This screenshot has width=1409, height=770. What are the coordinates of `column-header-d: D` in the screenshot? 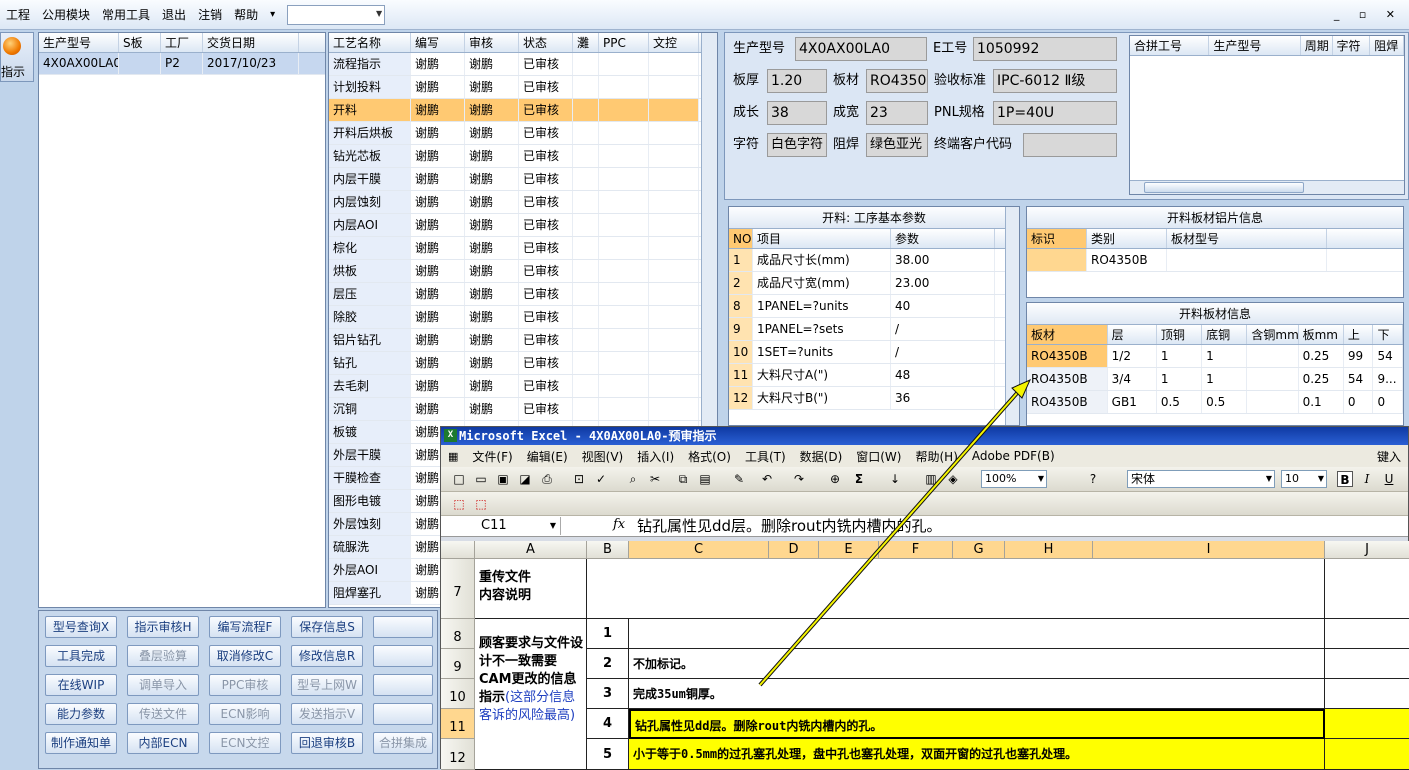 It's located at (794, 550).